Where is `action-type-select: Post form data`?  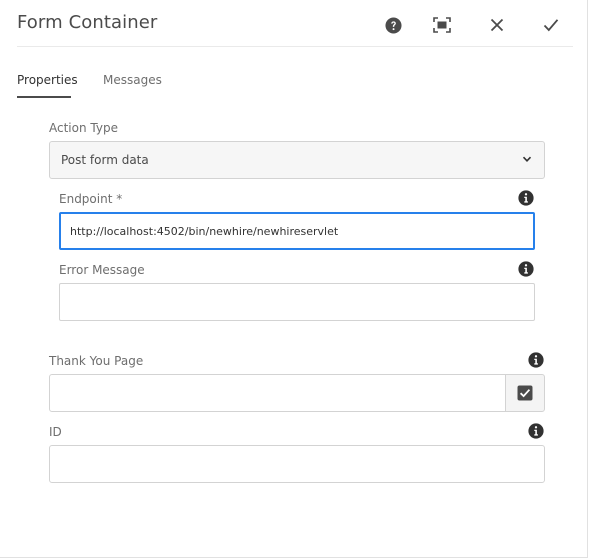
action-type-select: Post form data is located at coordinates (297, 160).